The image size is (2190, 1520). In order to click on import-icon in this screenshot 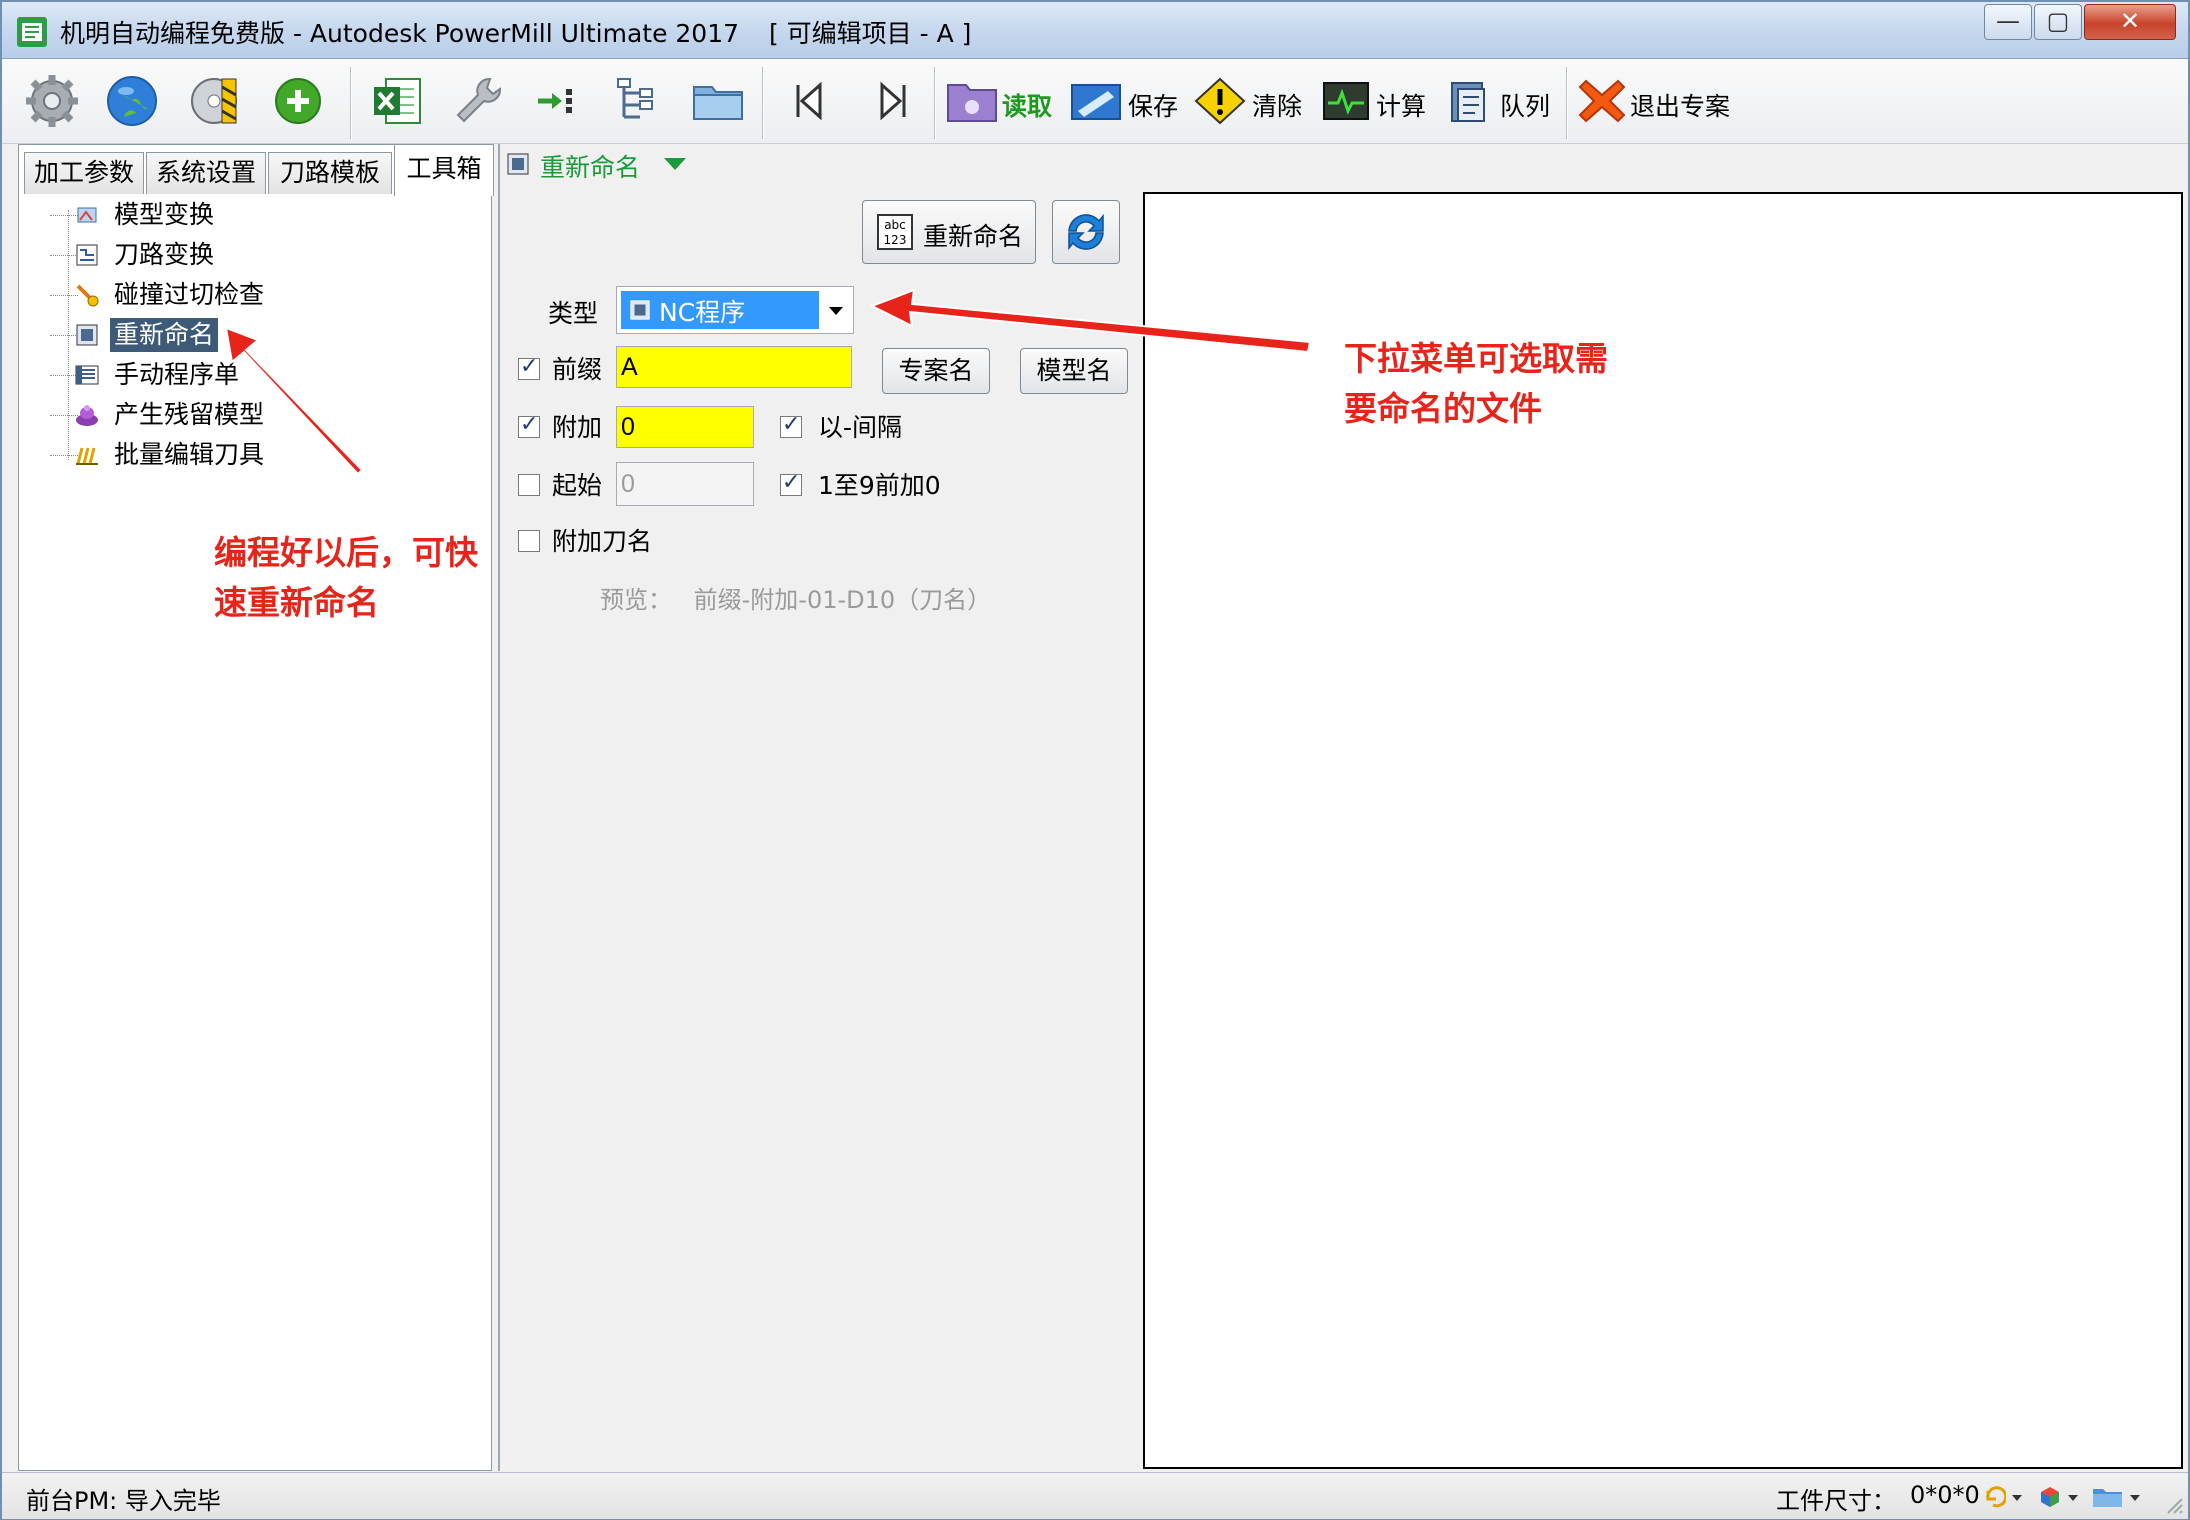, I will do `click(556, 101)`.